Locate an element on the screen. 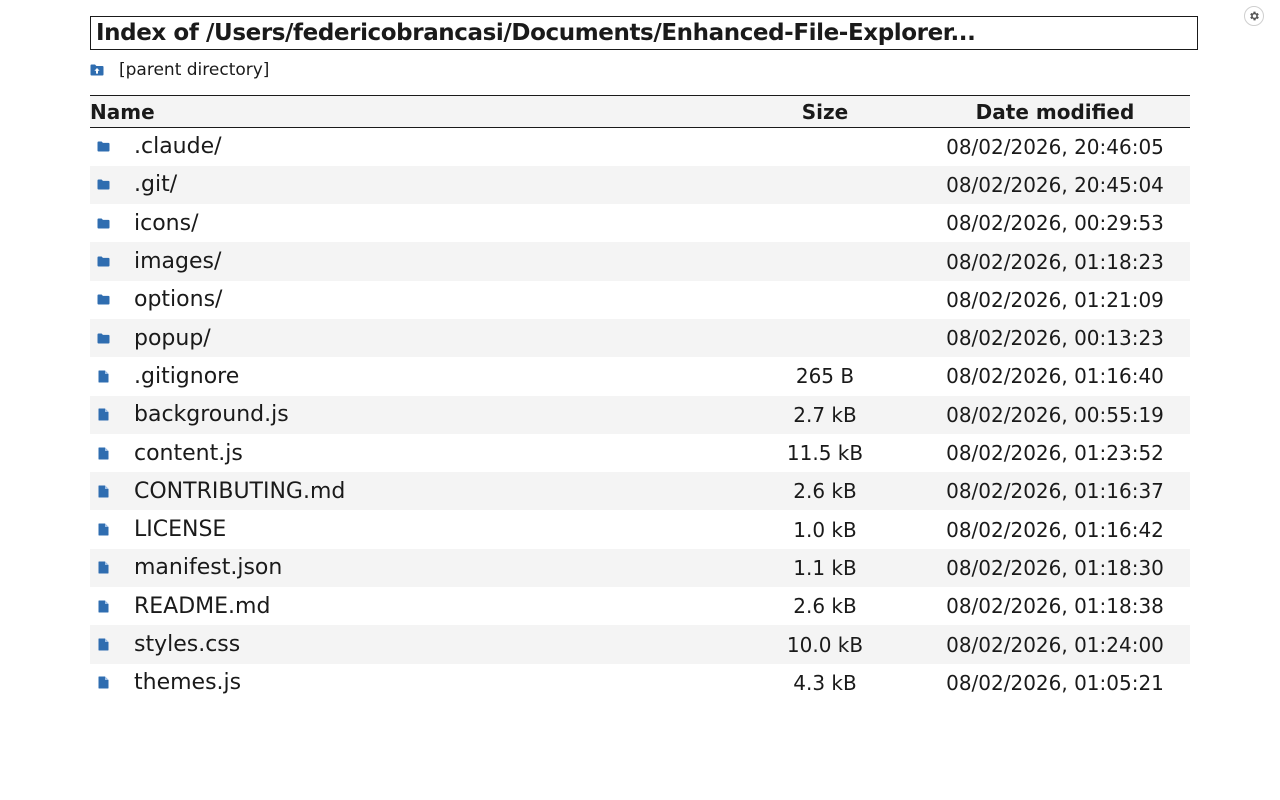  date-cell: 08/02/2026, 01:16:40 is located at coordinates (1055, 376).